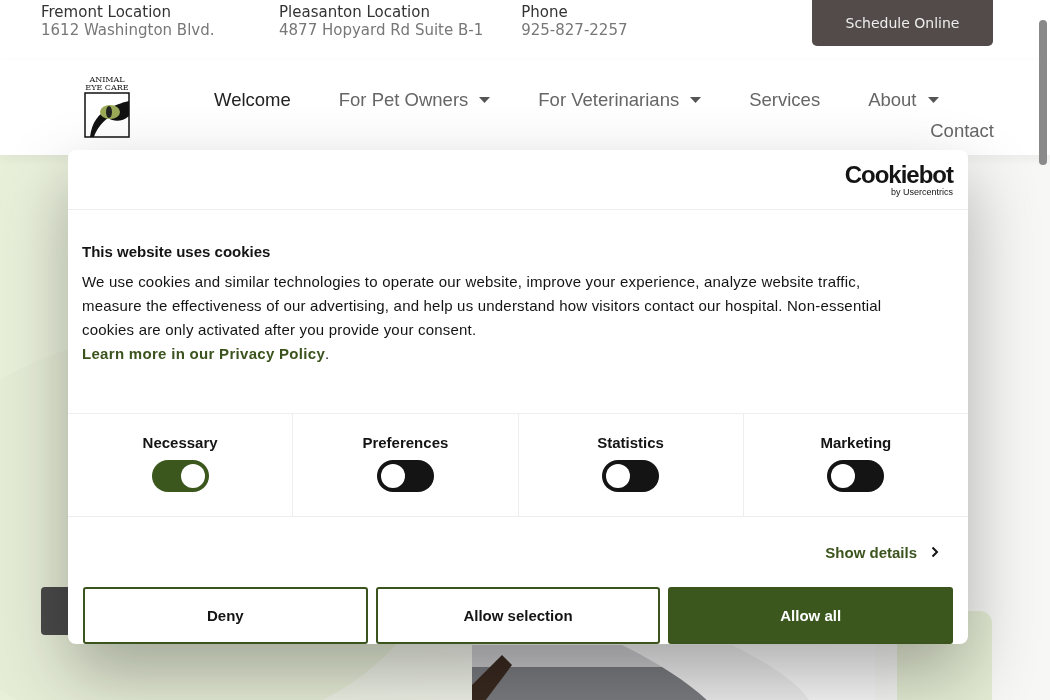  What do you see at coordinates (810, 615) in the screenshot?
I see `allow-all-button: Allow all` at bounding box center [810, 615].